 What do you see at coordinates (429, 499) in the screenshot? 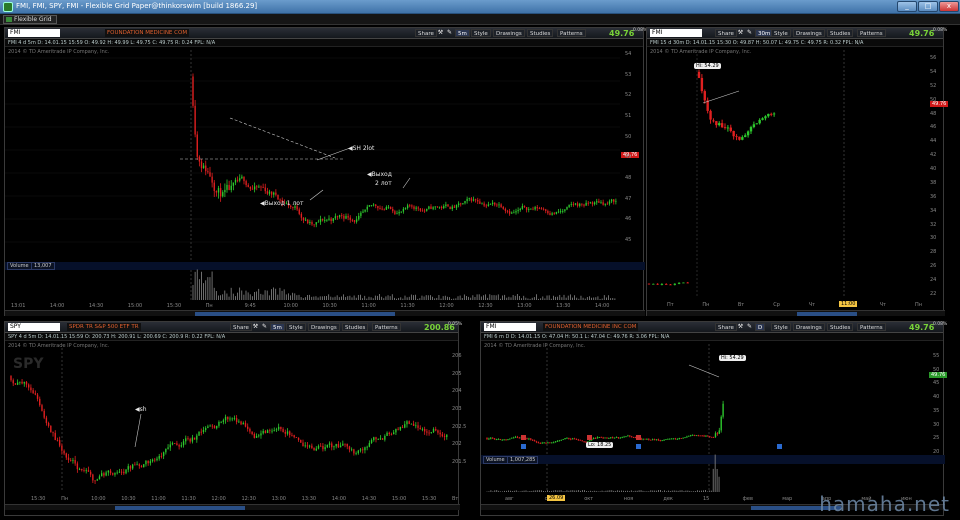
I see `x-tick-label: 15:30` at bounding box center [429, 499].